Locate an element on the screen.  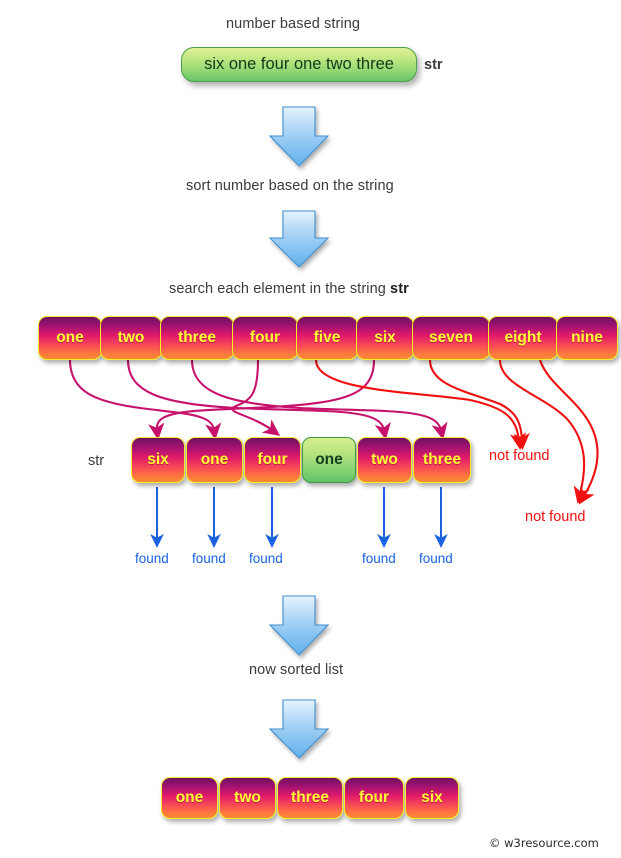
number-word-chip: four is located at coordinates (265, 338).